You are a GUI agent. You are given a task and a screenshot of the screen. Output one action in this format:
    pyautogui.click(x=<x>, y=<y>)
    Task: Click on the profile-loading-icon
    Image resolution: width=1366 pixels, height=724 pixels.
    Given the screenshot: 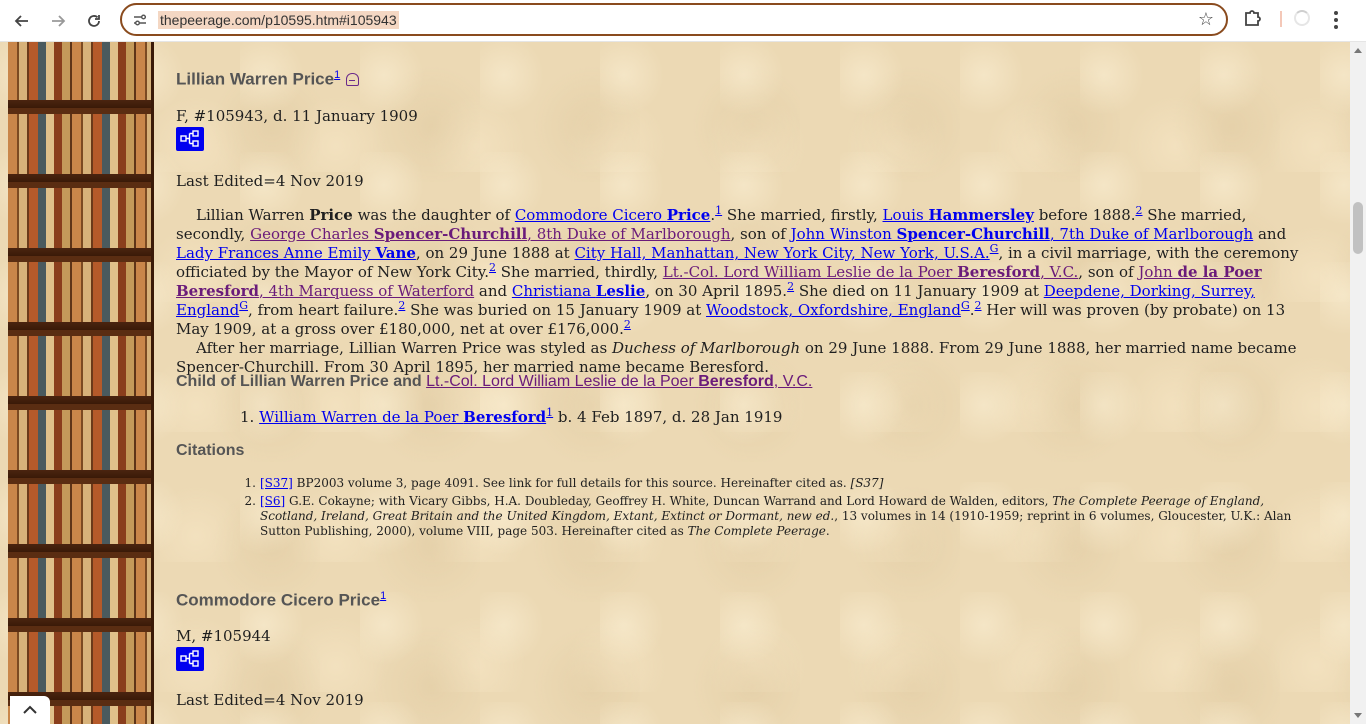 What is the action you would take?
    pyautogui.click(x=1302, y=18)
    